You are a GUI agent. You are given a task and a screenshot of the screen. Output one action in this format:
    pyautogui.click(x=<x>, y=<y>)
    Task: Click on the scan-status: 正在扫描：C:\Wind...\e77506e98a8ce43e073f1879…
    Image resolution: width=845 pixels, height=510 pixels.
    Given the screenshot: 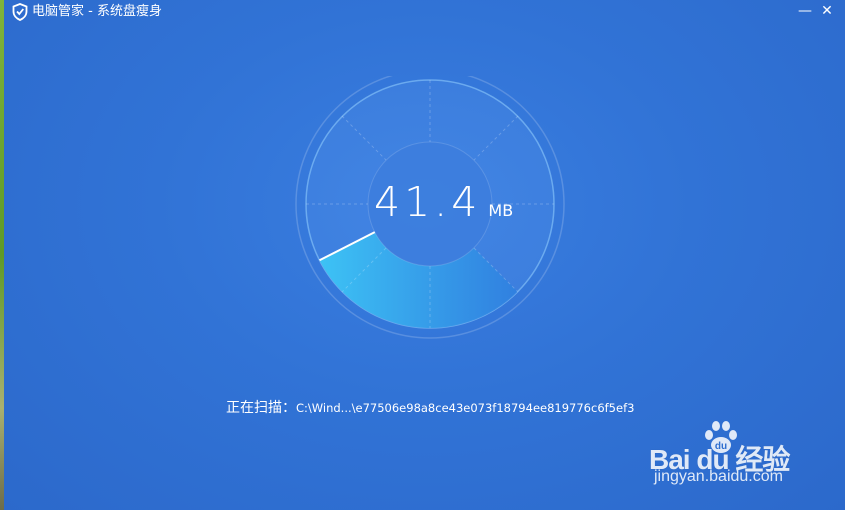 What is the action you would take?
    pyautogui.click(x=430, y=408)
    